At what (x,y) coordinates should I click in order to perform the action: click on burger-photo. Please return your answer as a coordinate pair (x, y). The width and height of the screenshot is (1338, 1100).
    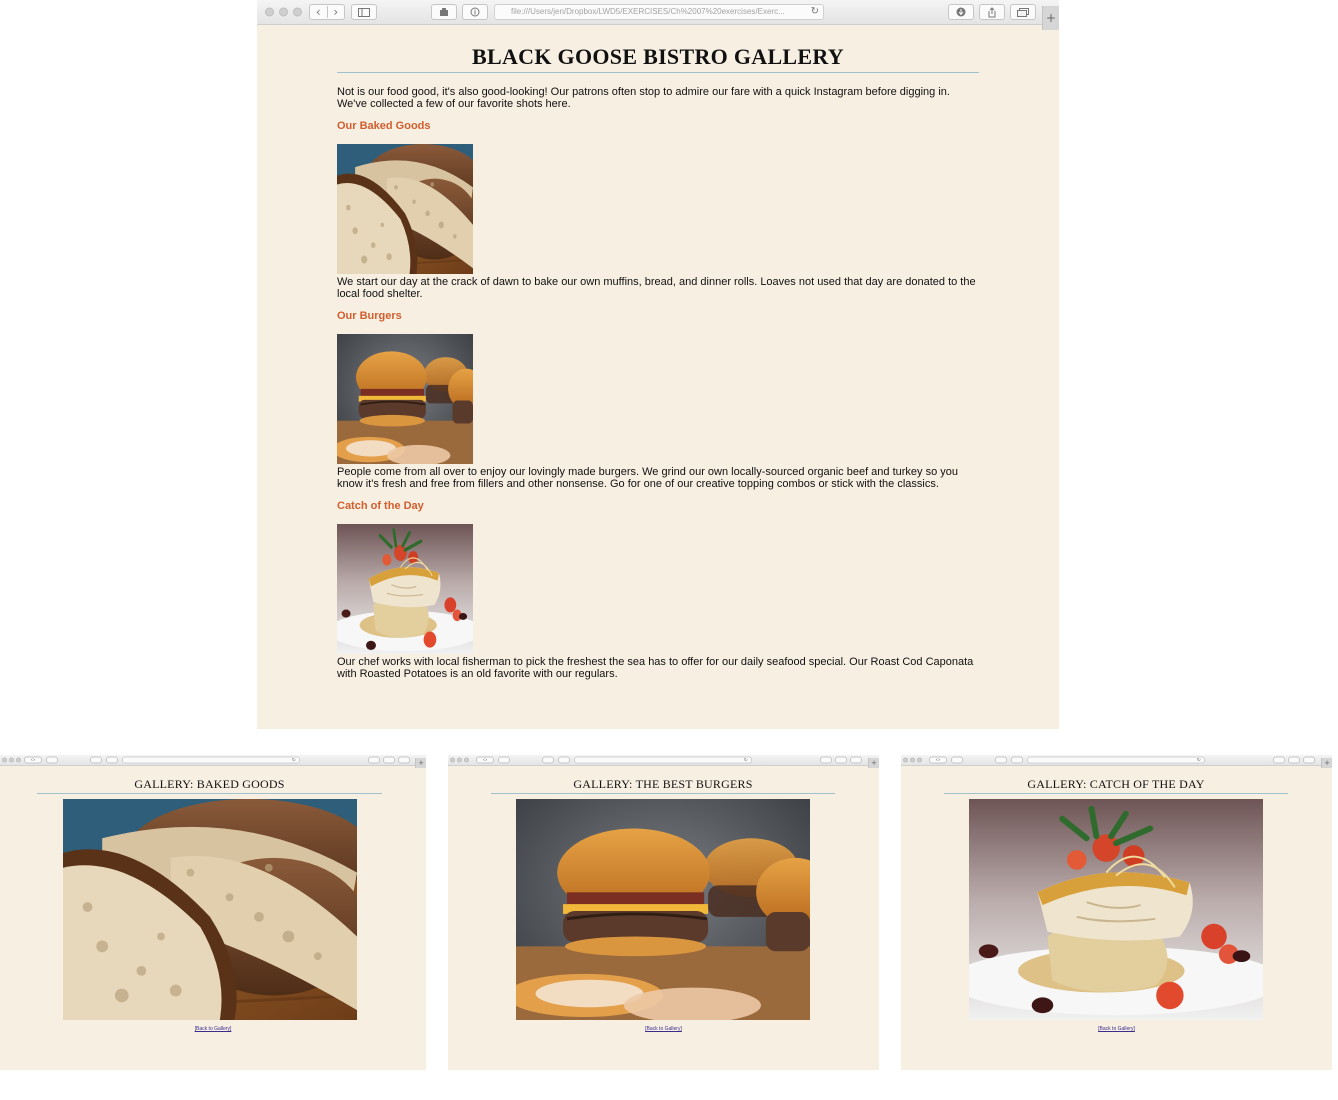
    Looking at the image, I should click on (663, 909).